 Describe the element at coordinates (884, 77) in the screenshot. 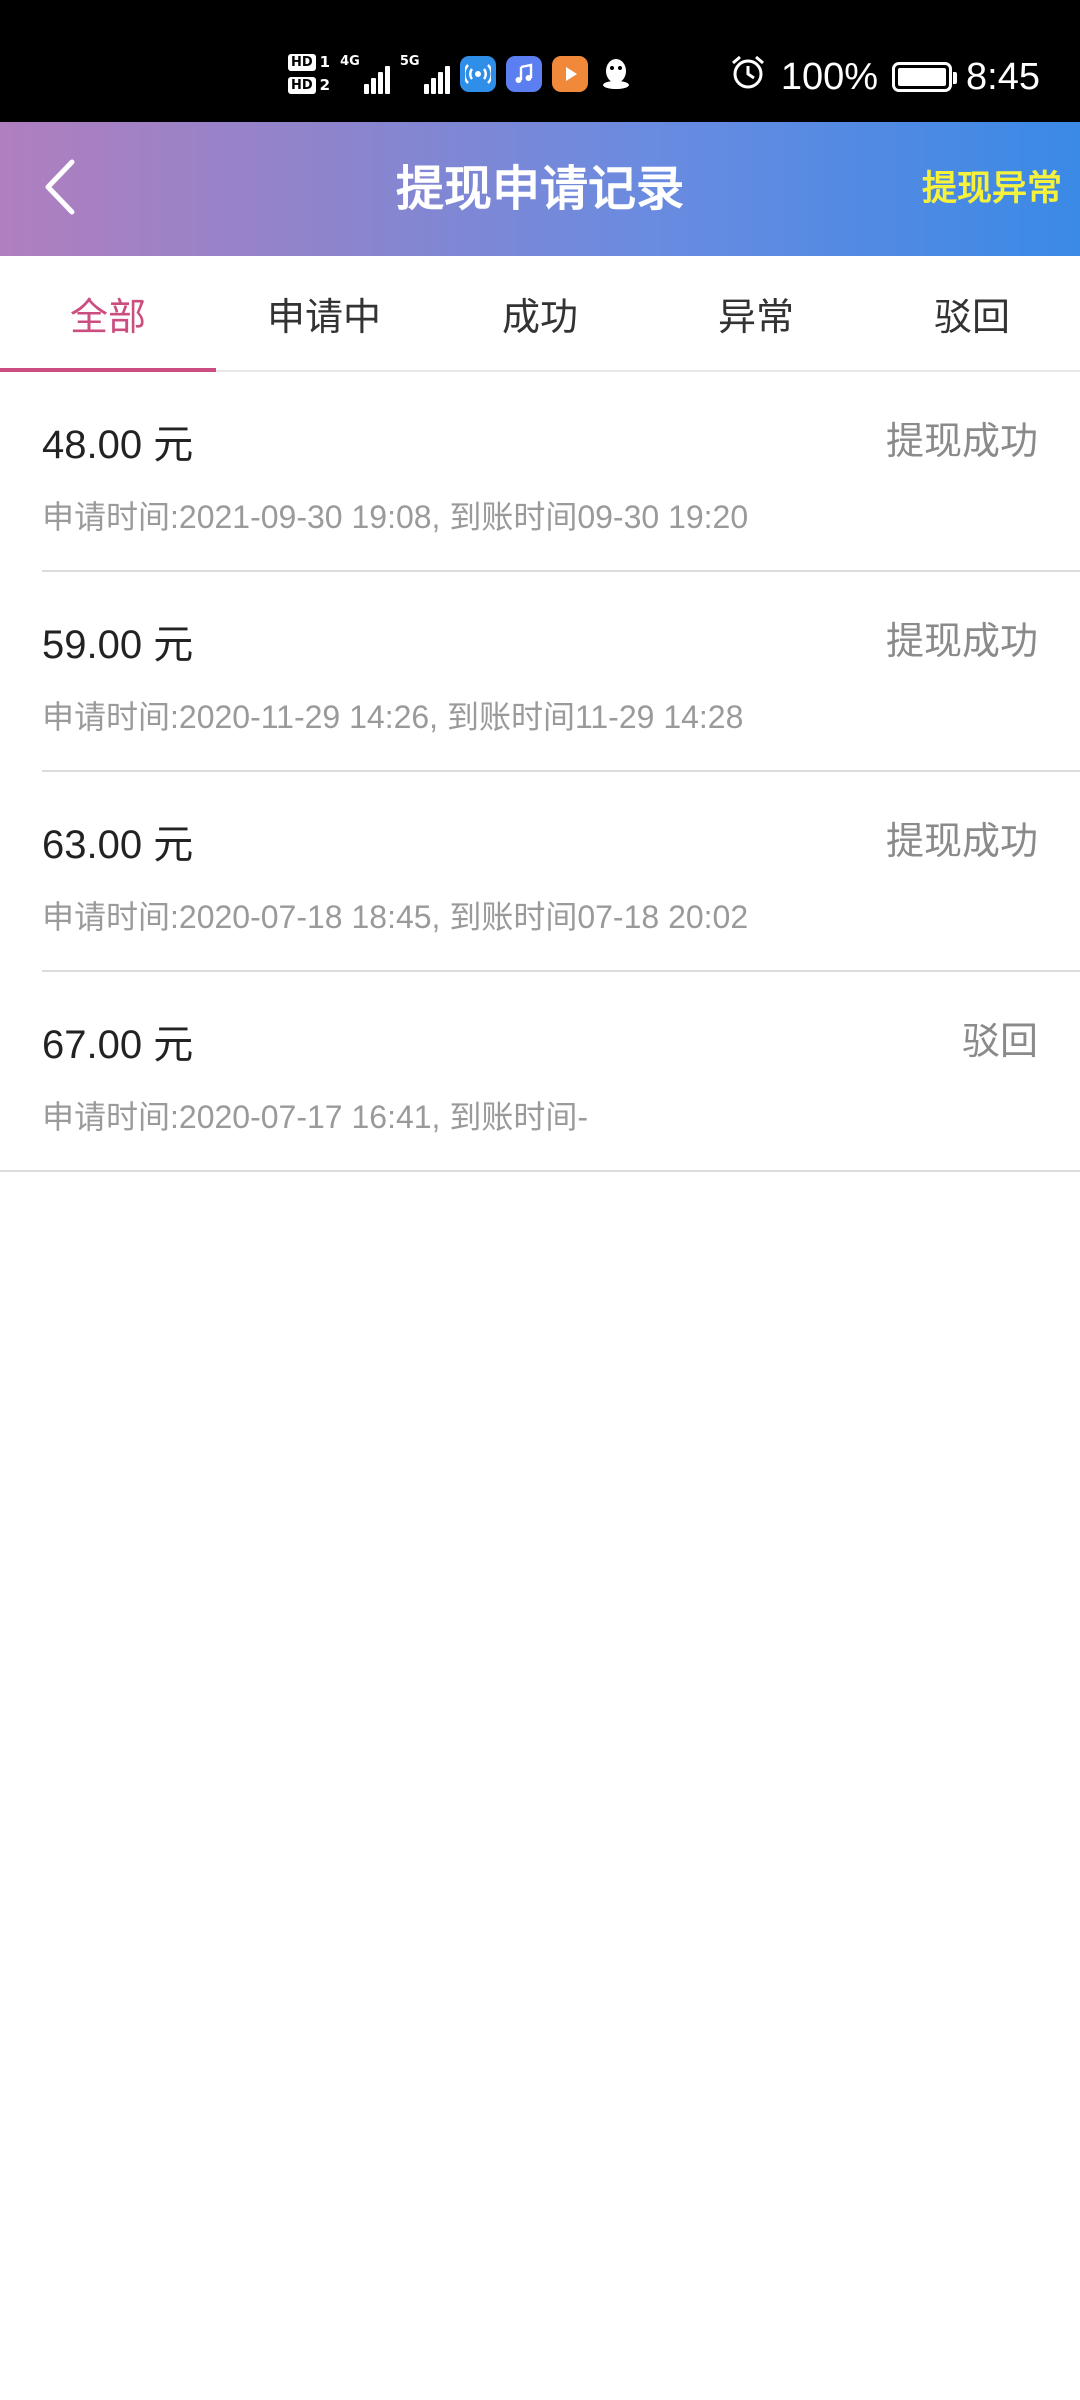

I see `status-bar-right: 100% 8:45` at that location.